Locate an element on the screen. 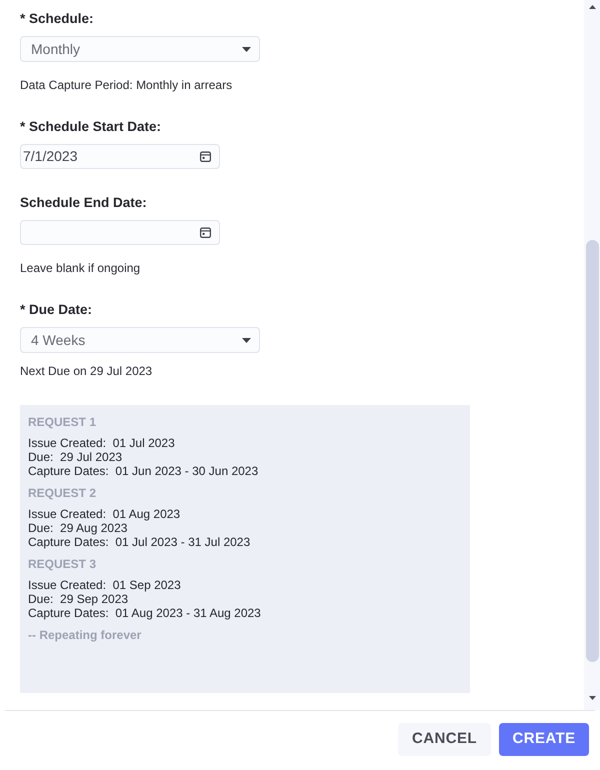 The height and width of the screenshot is (770, 600). request-detail: Capture Dates: 01 Jul 2023 - 31 Jul 2023 is located at coordinates (139, 542).